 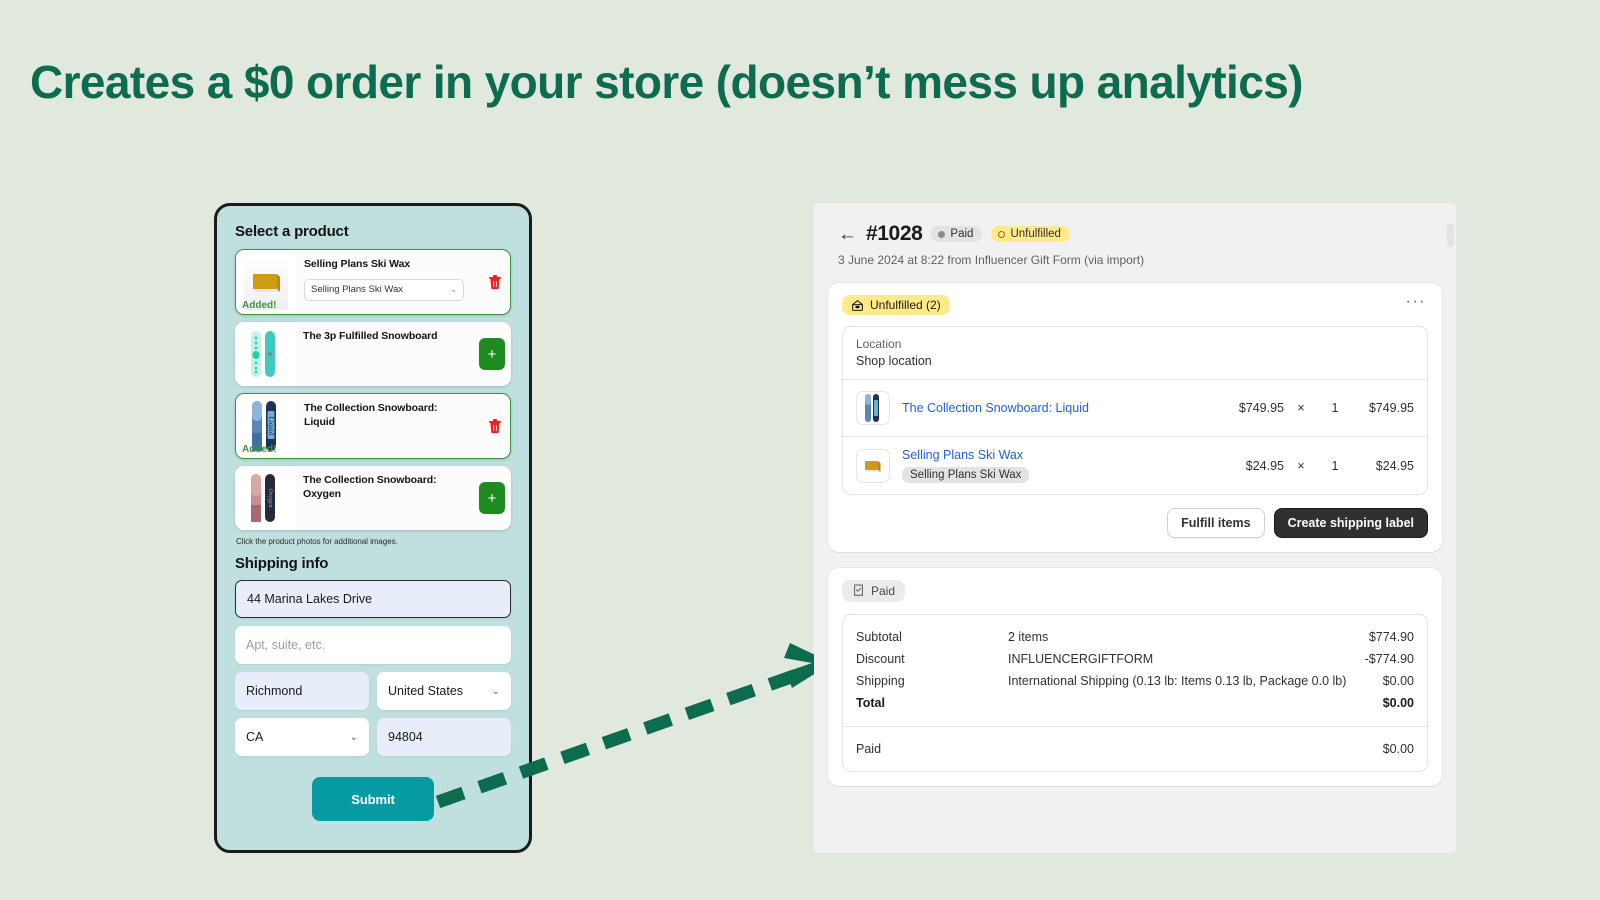 What do you see at coordinates (373, 799) in the screenshot?
I see `submit-button: Submit` at bounding box center [373, 799].